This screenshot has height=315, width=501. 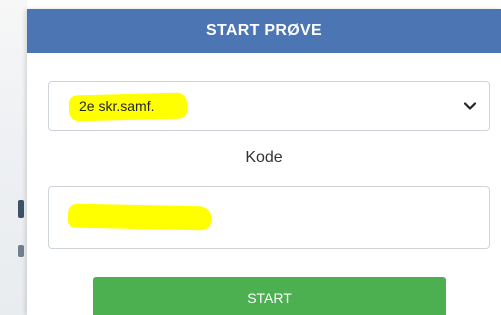 I want to click on class-select-value: 2e skr.samf., so click(x=117, y=106).